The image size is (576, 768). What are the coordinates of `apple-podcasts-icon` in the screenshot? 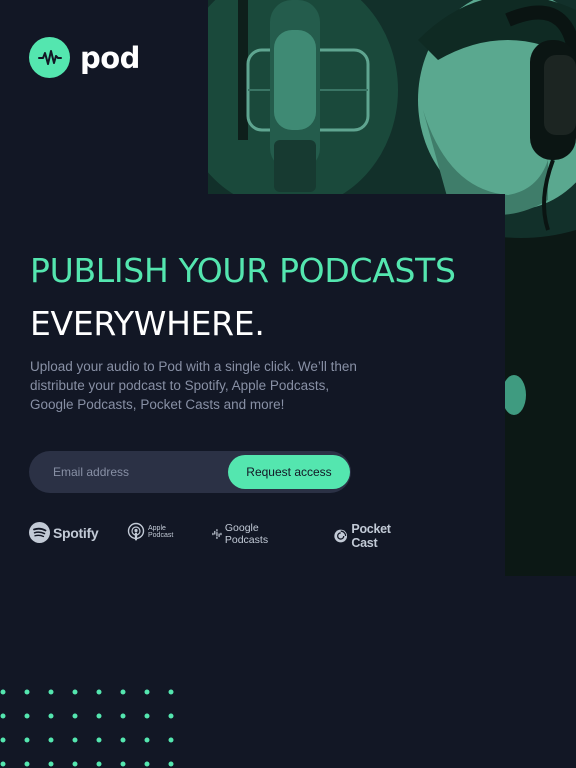 It's located at (136, 531).